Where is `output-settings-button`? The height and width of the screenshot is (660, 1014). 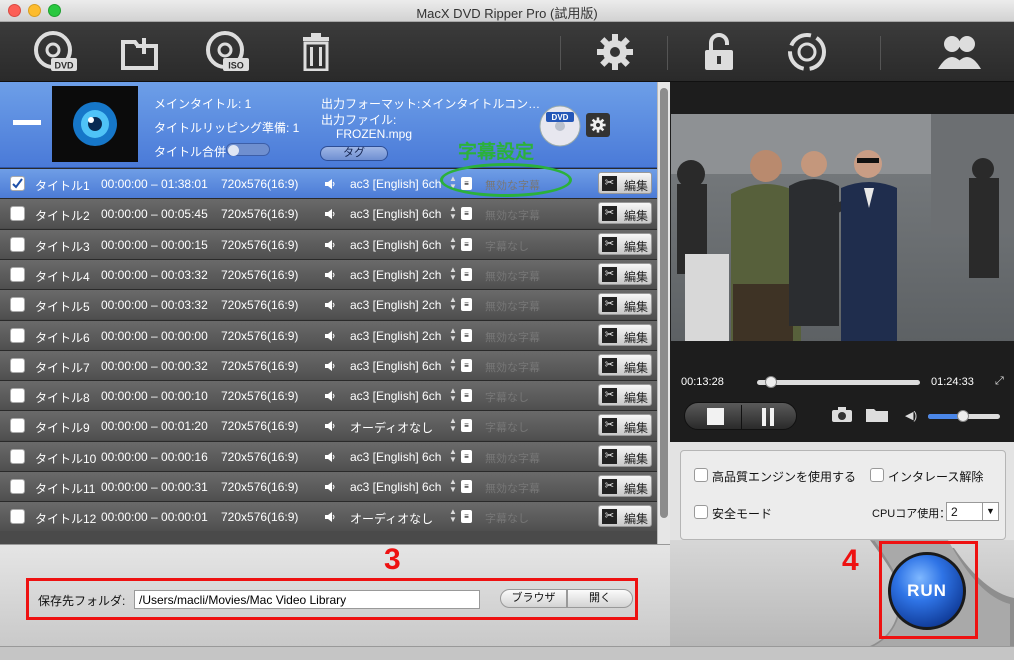
output-settings-button is located at coordinates (598, 125).